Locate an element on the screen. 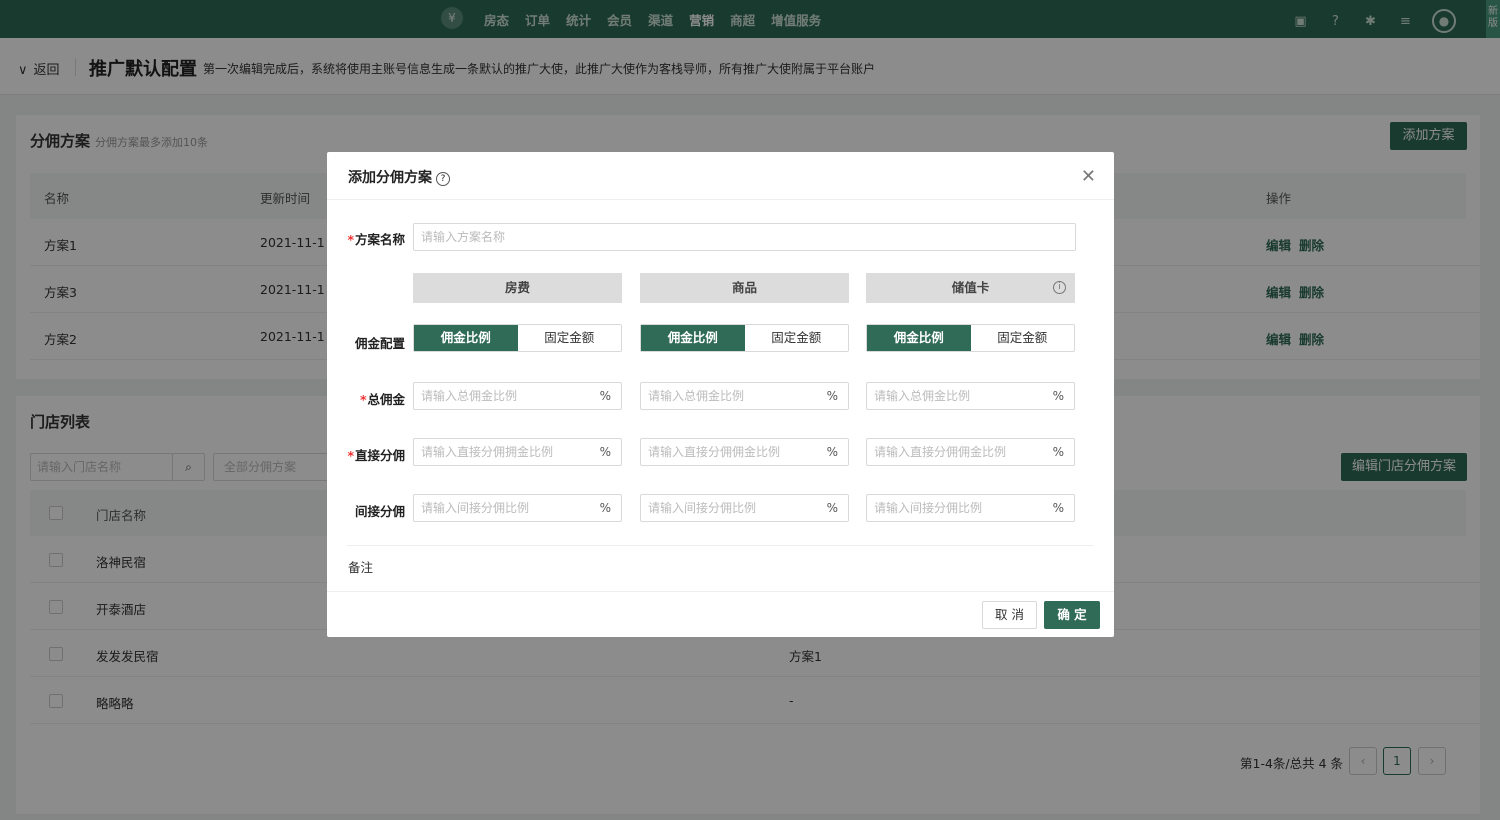 The width and height of the screenshot is (1500, 820). direct-commission-label: *直接分佣 is located at coordinates (376, 455).